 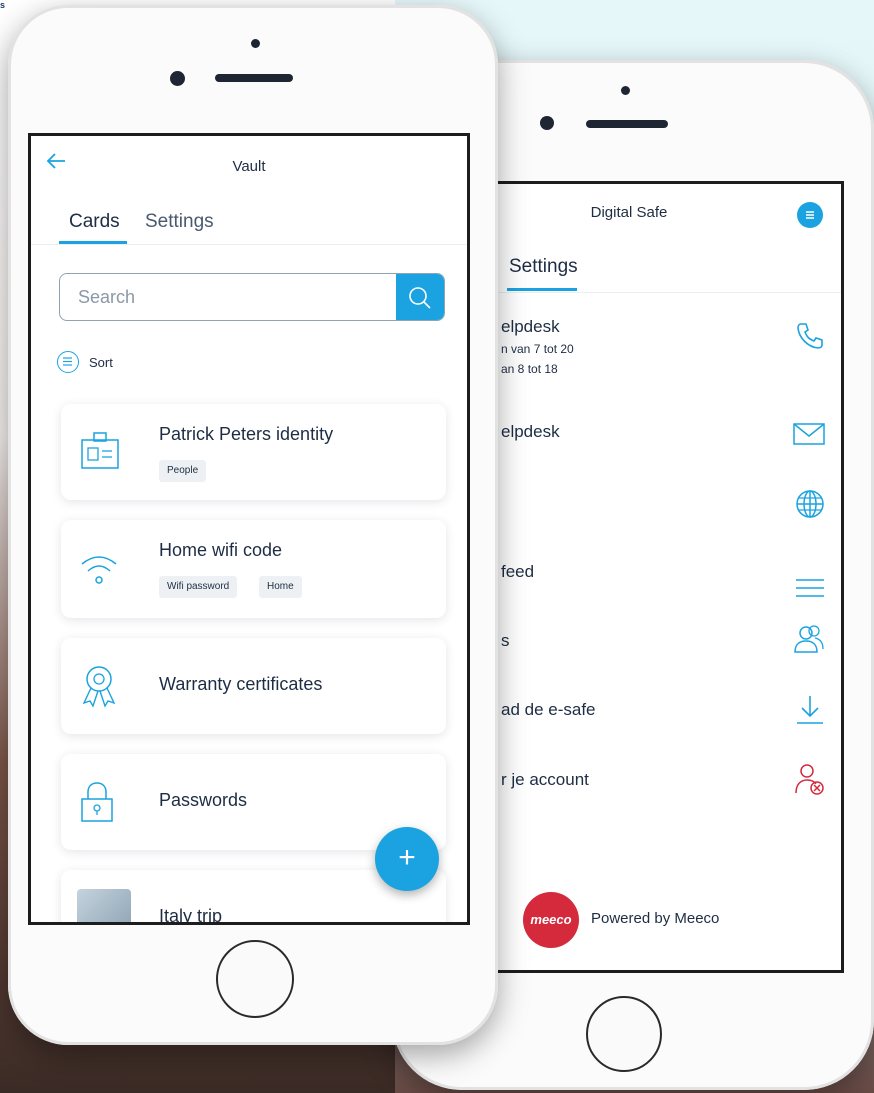 I want to click on search-button, so click(x=420, y=297).